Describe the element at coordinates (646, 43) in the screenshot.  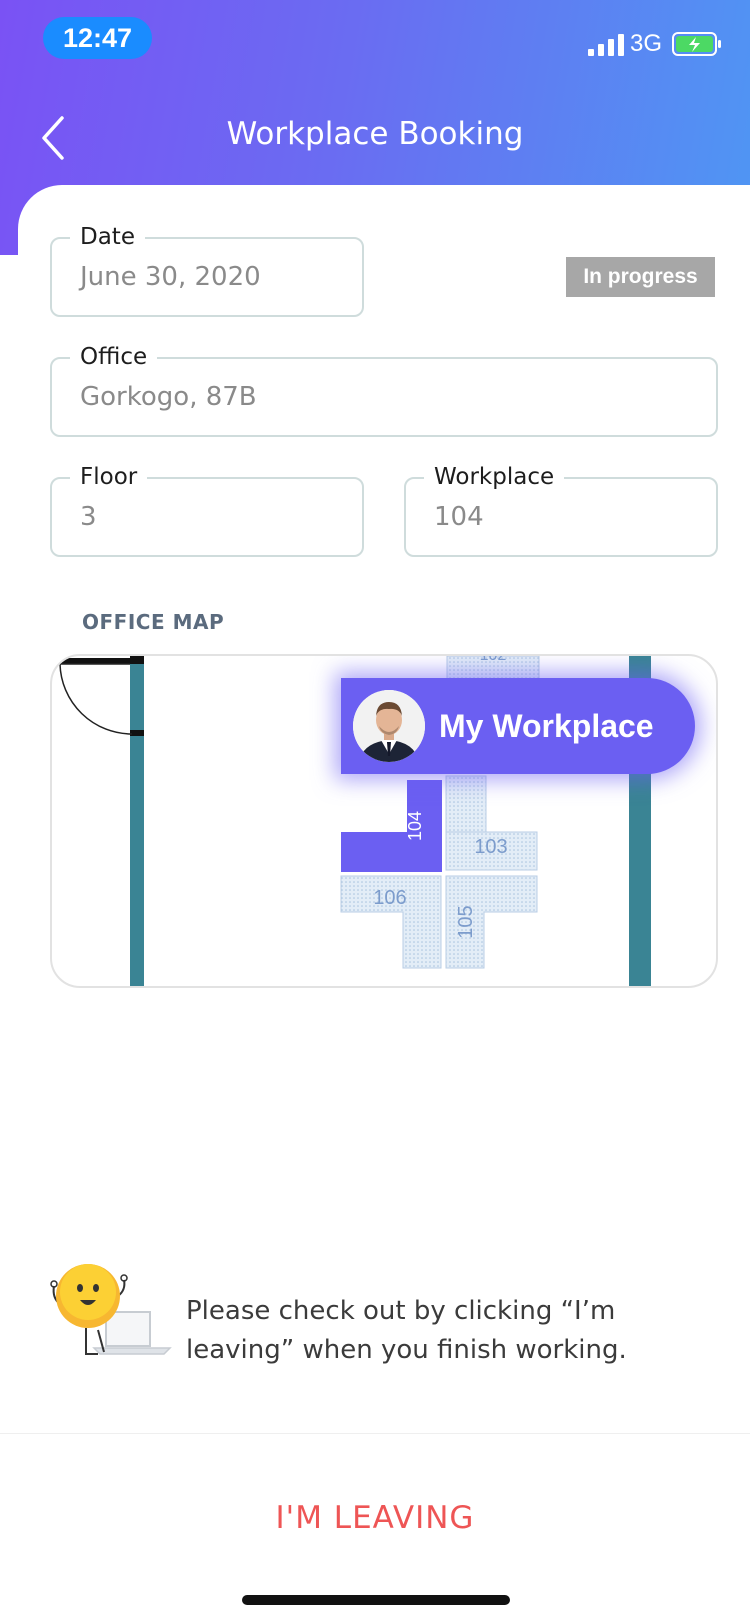
I see `network-type: 3G` at that location.